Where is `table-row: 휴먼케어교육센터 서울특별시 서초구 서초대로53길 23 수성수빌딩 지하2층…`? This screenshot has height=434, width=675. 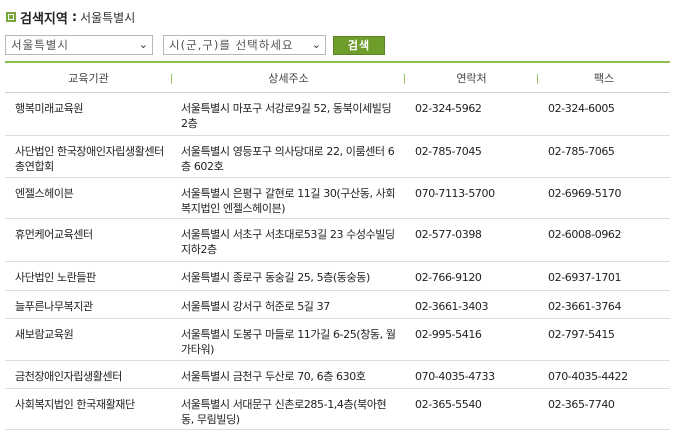 table-row: 휴먼케어교육센터 서울특별시 서초구 서초대로53길 23 수성수빌딩 지하2층… is located at coordinates (337, 240).